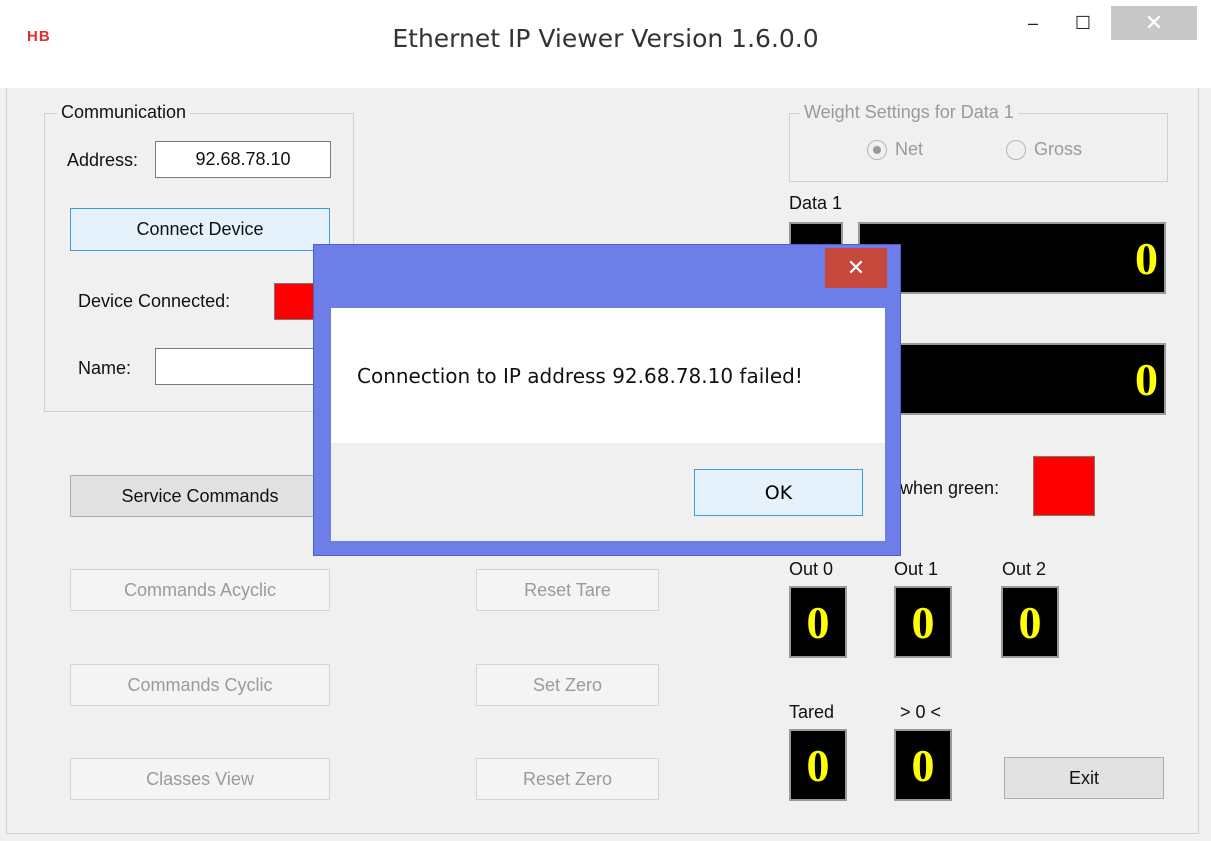 This screenshot has height=841, width=1211. Describe the element at coordinates (1030, 622) in the screenshot. I see `out2-display: 0` at that location.